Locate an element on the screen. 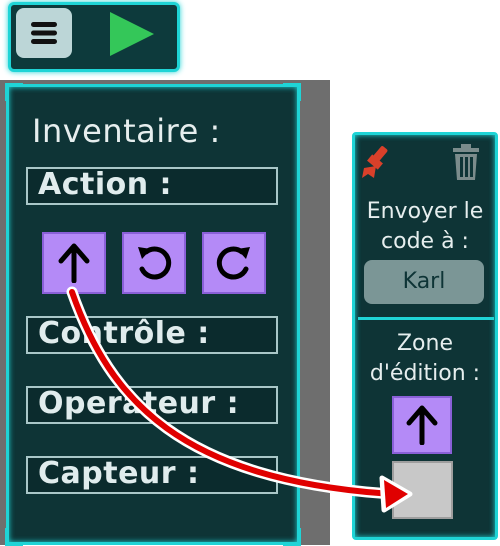  rotate-left-icon is located at coordinates (155, 263).